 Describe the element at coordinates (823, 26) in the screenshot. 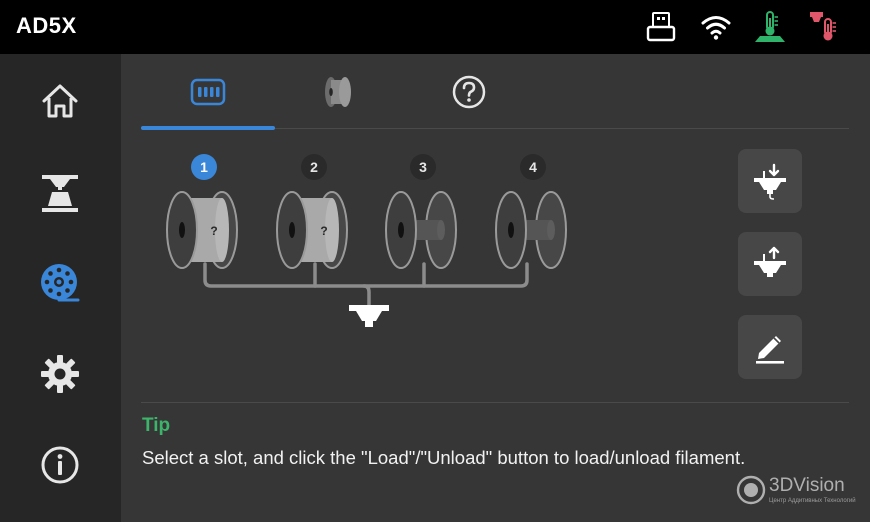

I see `nozzle-temperature-icon` at that location.